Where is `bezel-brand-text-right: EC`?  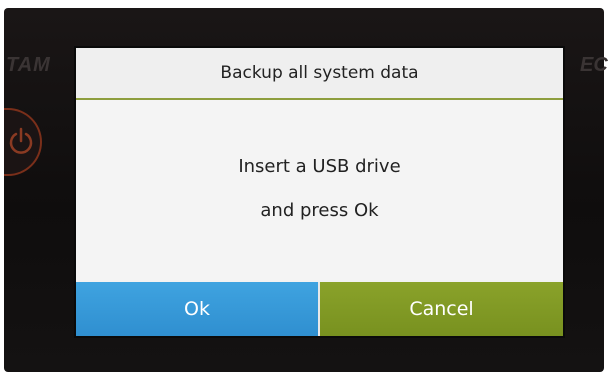 bezel-brand-text-right: EC is located at coordinates (594, 65).